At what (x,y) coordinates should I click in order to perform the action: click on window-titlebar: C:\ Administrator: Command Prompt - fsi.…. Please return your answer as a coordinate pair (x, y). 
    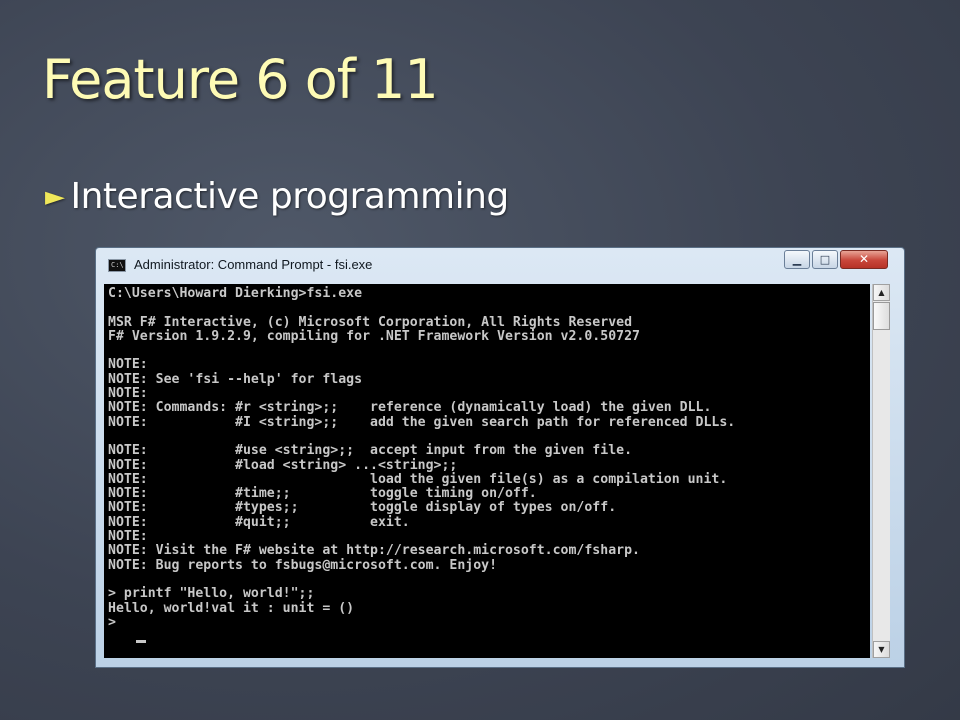
    Looking at the image, I should click on (500, 265).